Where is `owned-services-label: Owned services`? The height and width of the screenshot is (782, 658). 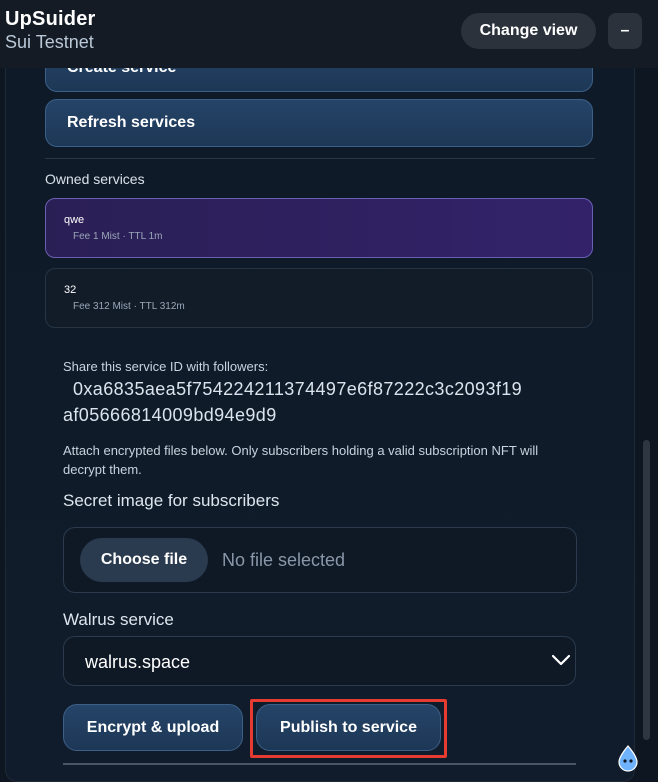
owned-services-label: Owned services is located at coordinates (95, 179).